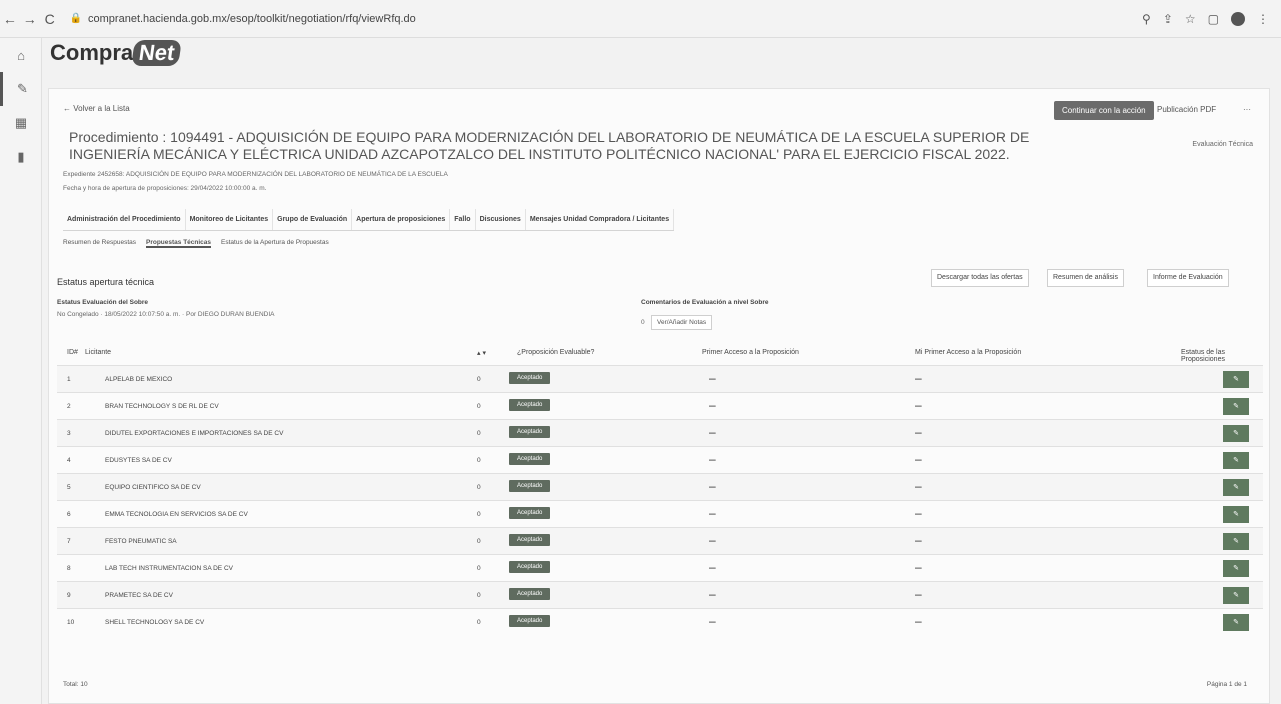 The width and height of the screenshot is (1281, 704). What do you see at coordinates (157, 53) in the screenshot?
I see `logo-part2: Net` at bounding box center [157, 53].